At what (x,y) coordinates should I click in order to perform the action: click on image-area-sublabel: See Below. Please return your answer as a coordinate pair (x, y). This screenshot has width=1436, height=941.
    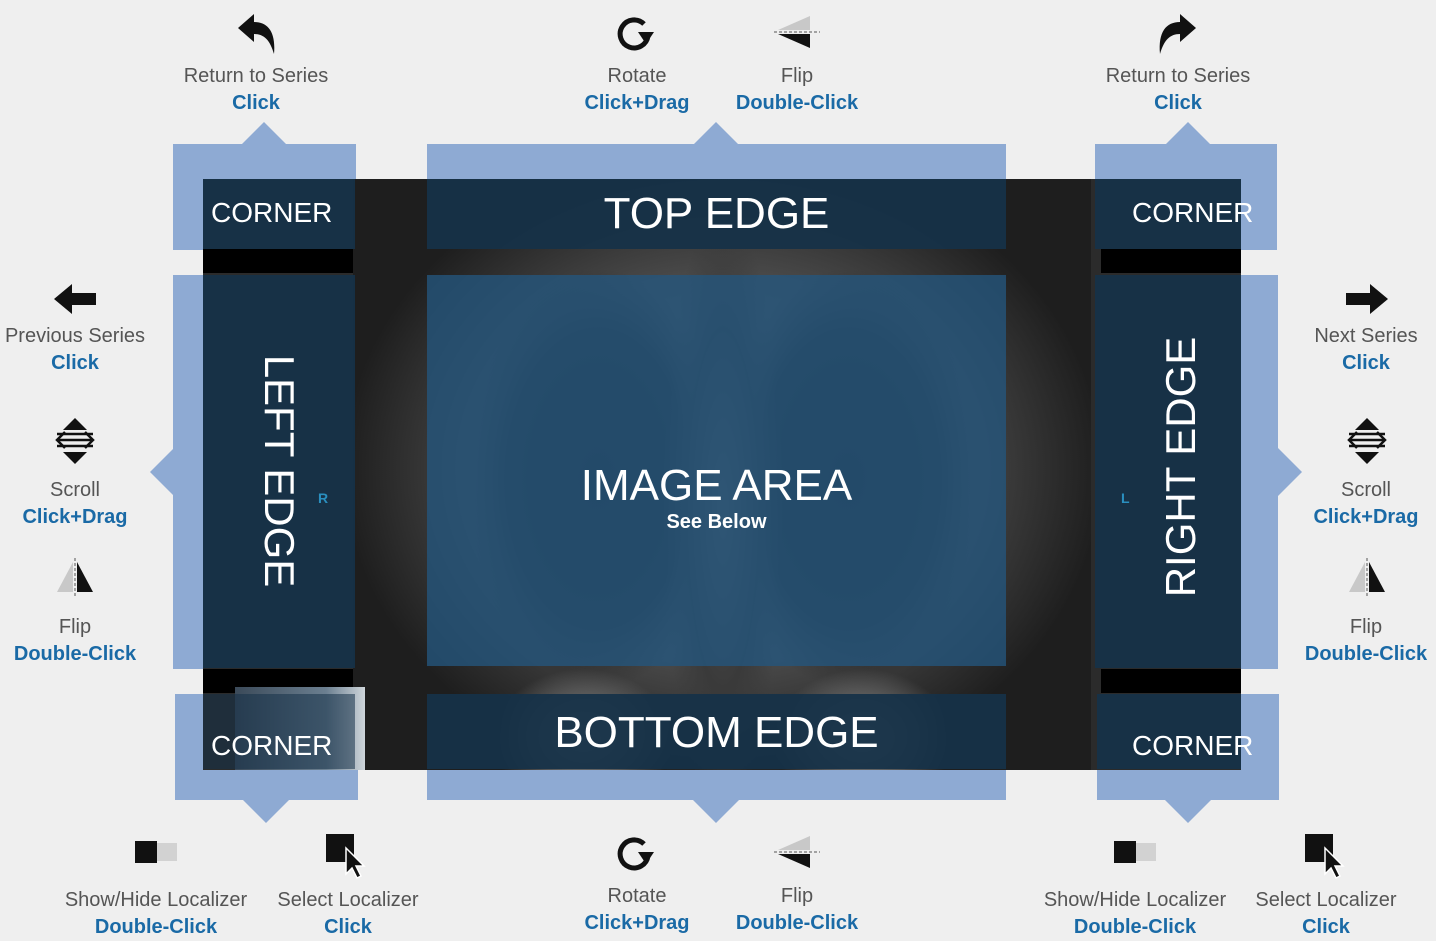
    Looking at the image, I should click on (716, 522).